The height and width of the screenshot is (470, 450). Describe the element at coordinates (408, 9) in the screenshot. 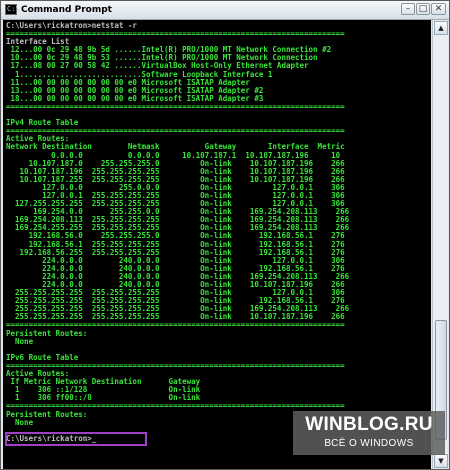

I see `minimize-button: –` at that location.